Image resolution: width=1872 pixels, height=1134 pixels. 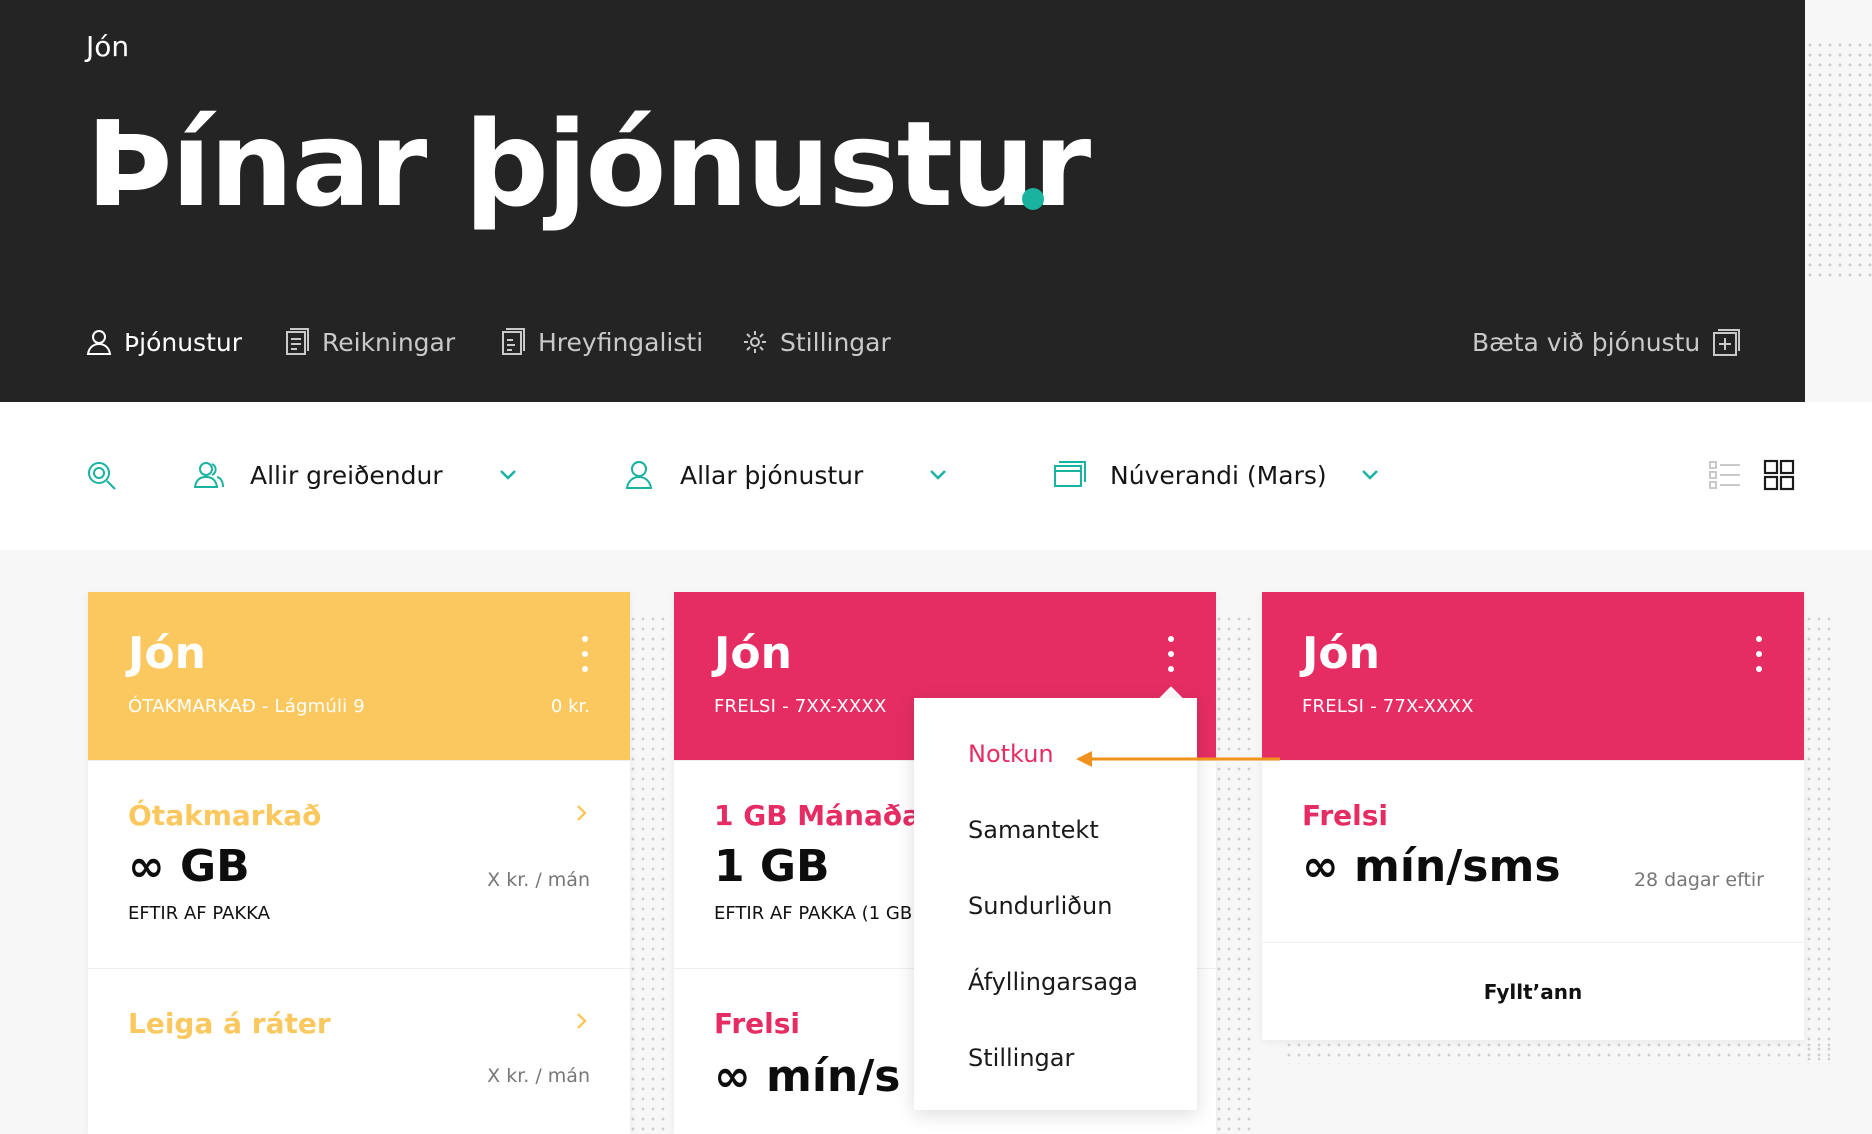 I want to click on grid-view-button, so click(x=1779, y=475).